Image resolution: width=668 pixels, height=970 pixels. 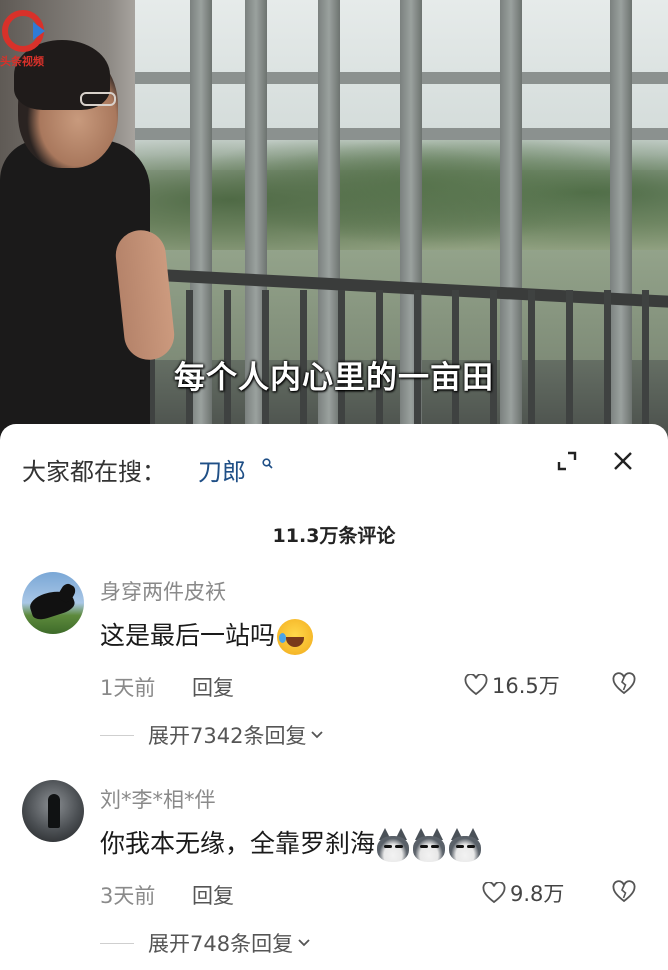 What do you see at coordinates (94, 472) in the screenshot?
I see `trending-search-label: 大家都在搜：` at bounding box center [94, 472].